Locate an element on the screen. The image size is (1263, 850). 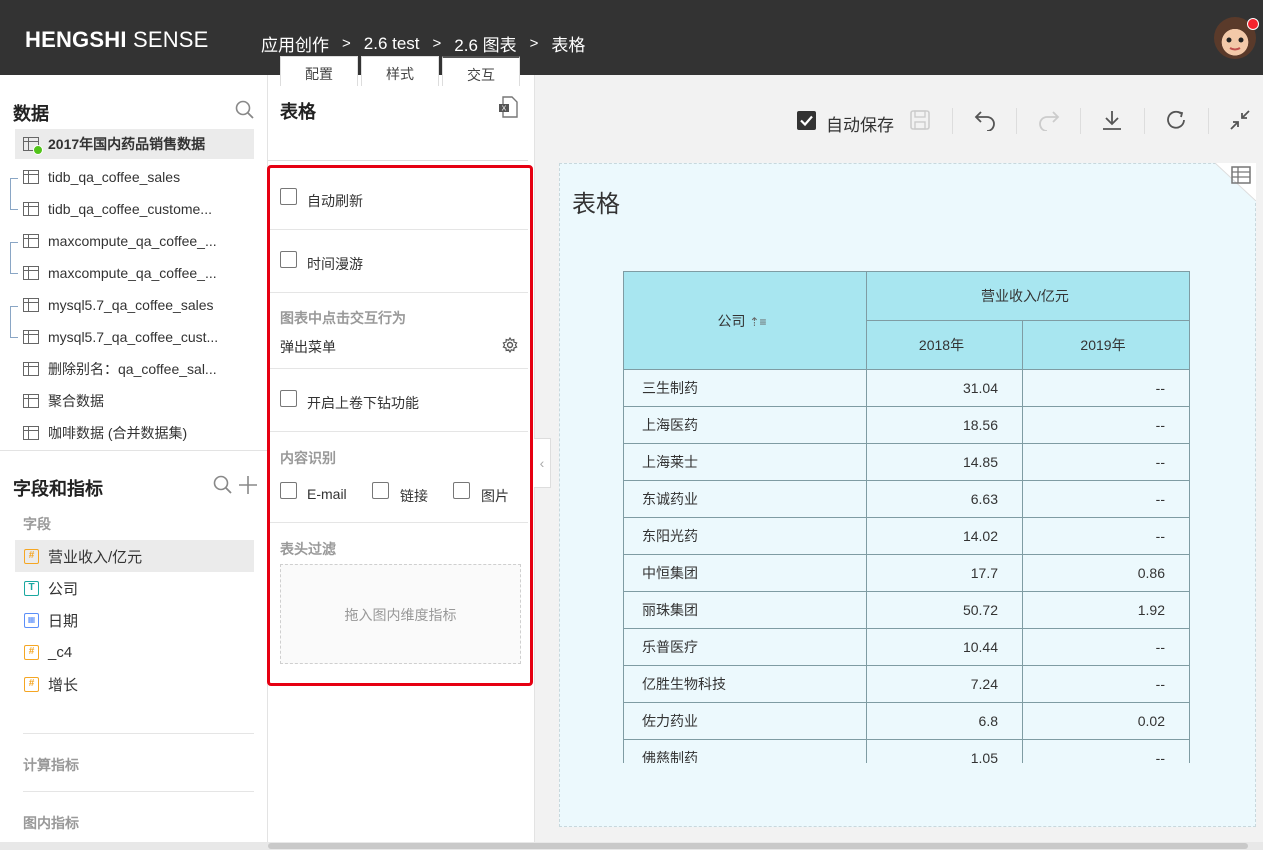
table-row: 东诚药业 6.63 -- is located at coordinates (906, 499).